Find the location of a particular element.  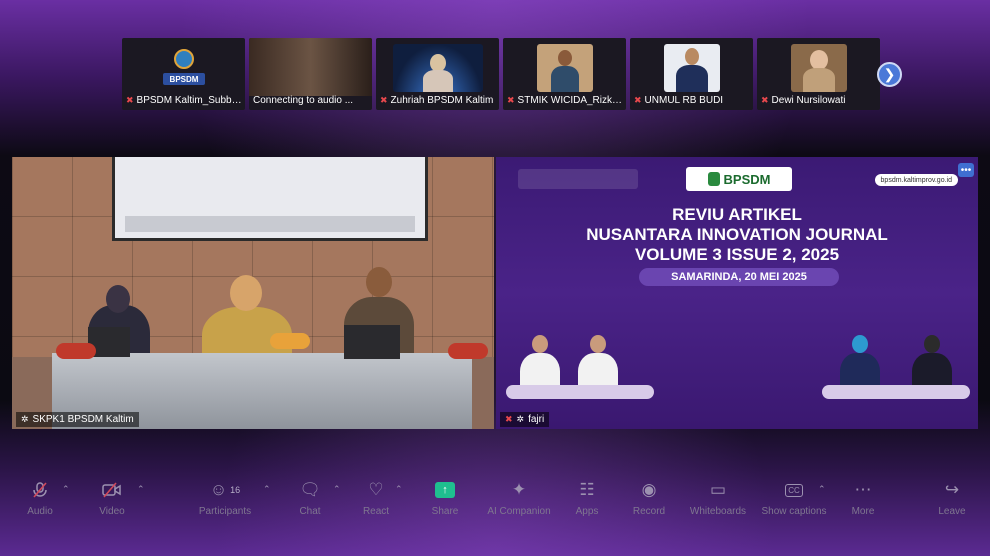

sparkle-icon: ✦ is located at coordinates (519, 489).